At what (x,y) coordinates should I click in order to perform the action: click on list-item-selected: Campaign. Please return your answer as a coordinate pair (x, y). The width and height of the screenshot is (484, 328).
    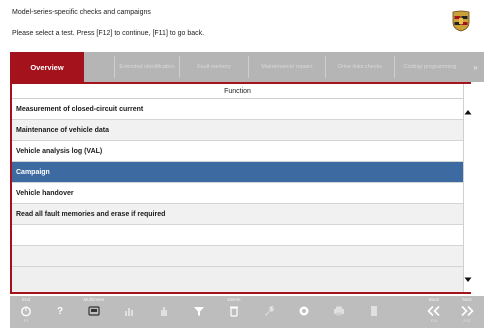
    Looking at the image, I should click on (237, 172).